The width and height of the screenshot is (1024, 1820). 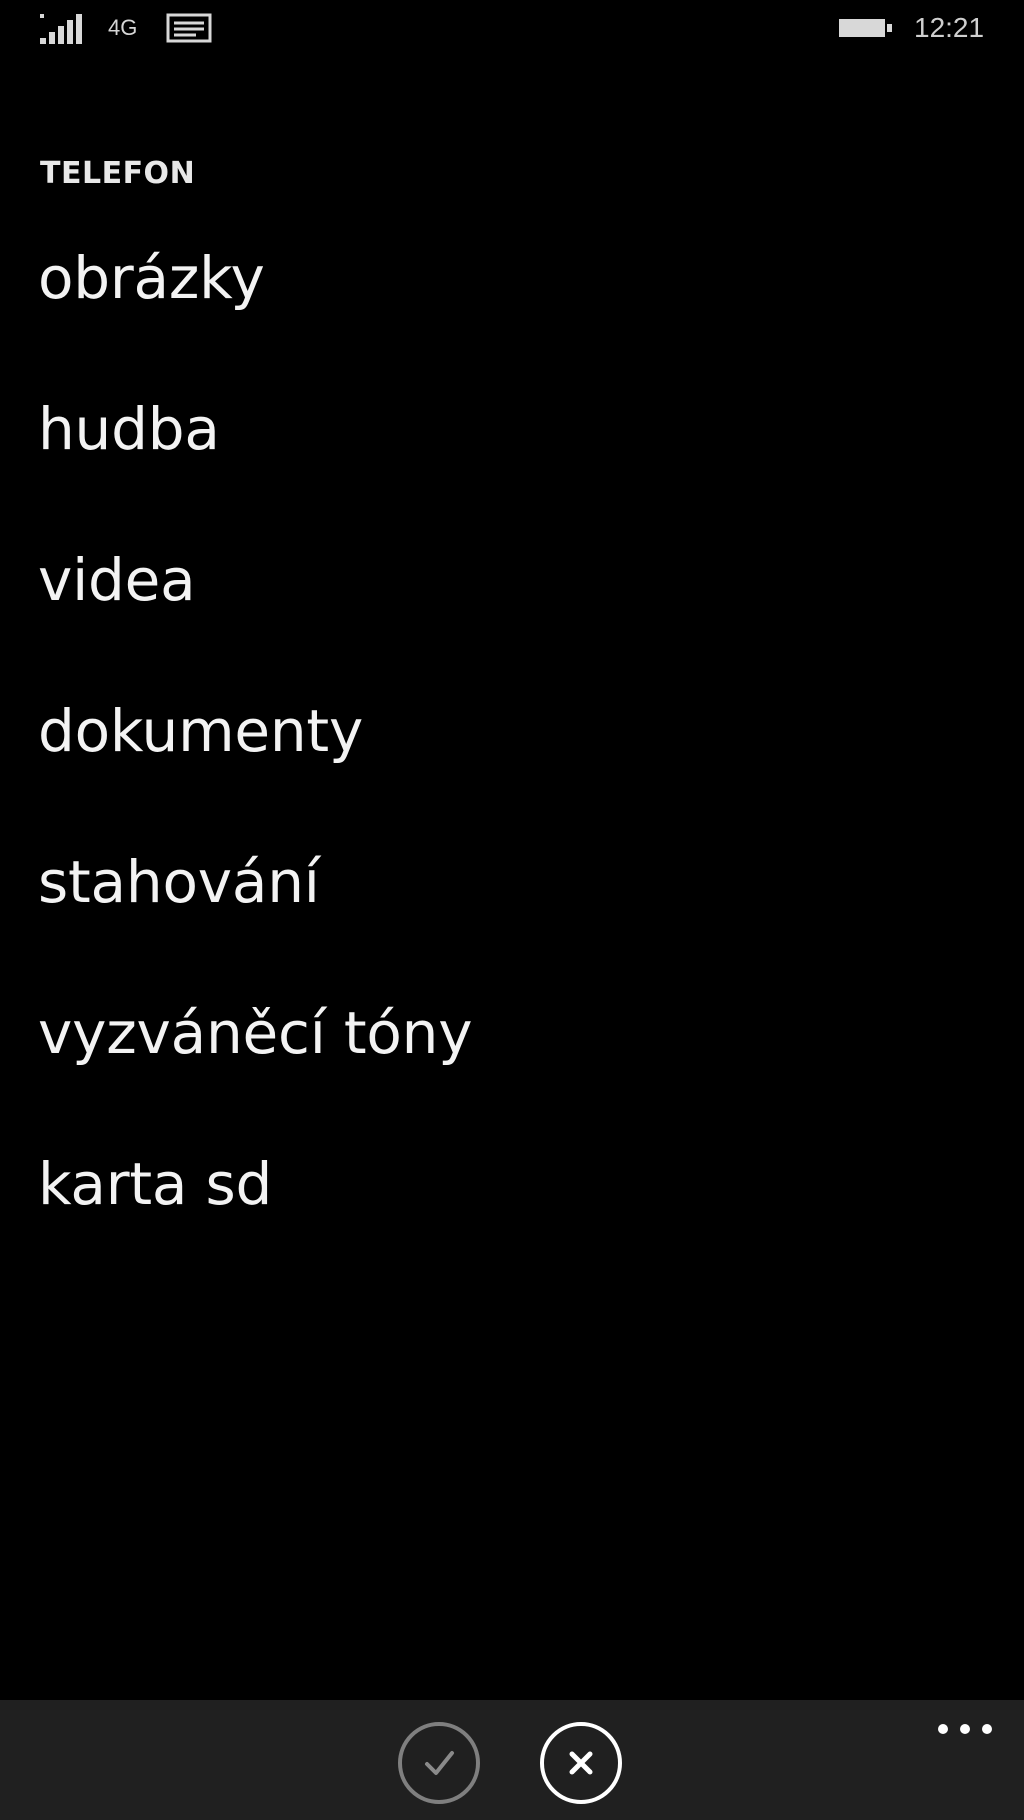 What do you see at coordinates (255, 1033) in the screenshot?
I see `list-item-label: vyzváněcí tóny` at bounding box center [255, 1033].